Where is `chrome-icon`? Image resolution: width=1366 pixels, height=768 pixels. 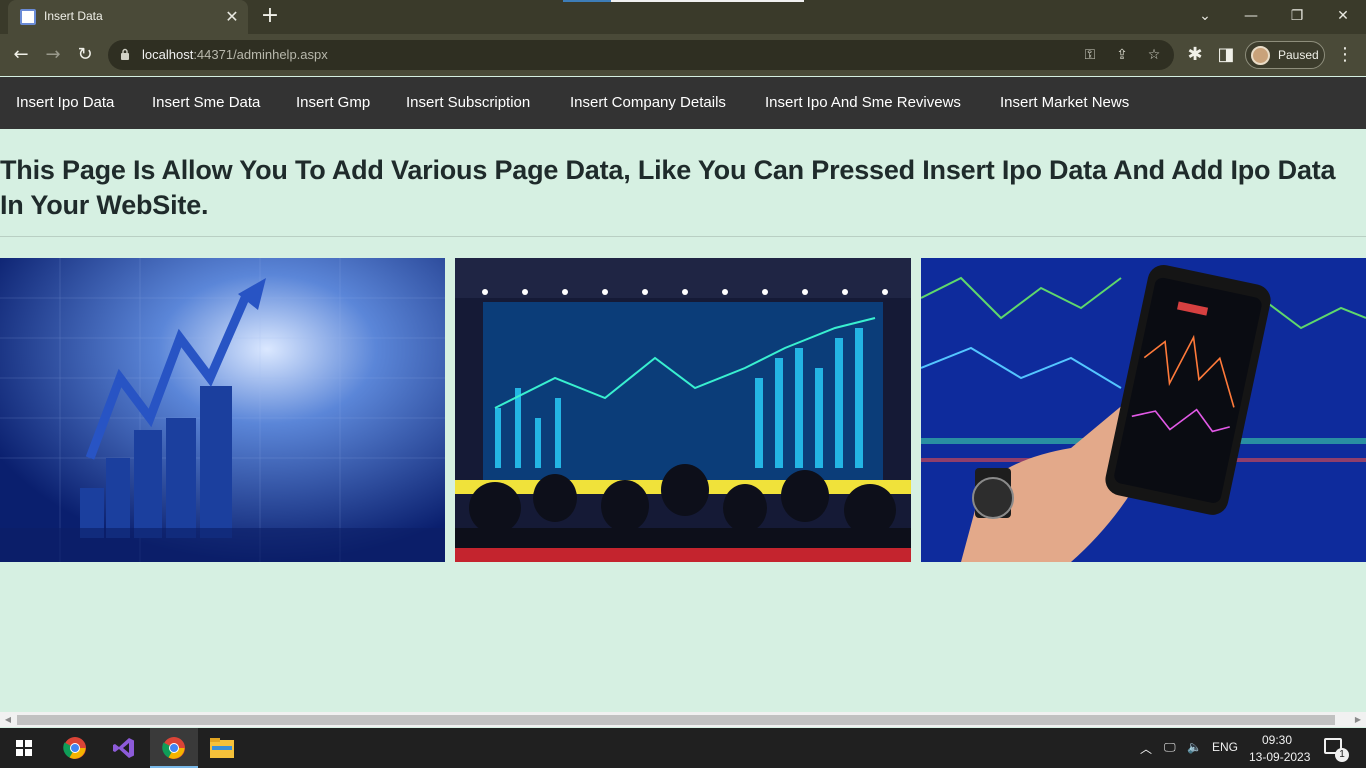 chrome-icon is located at coordinates (74, 748).